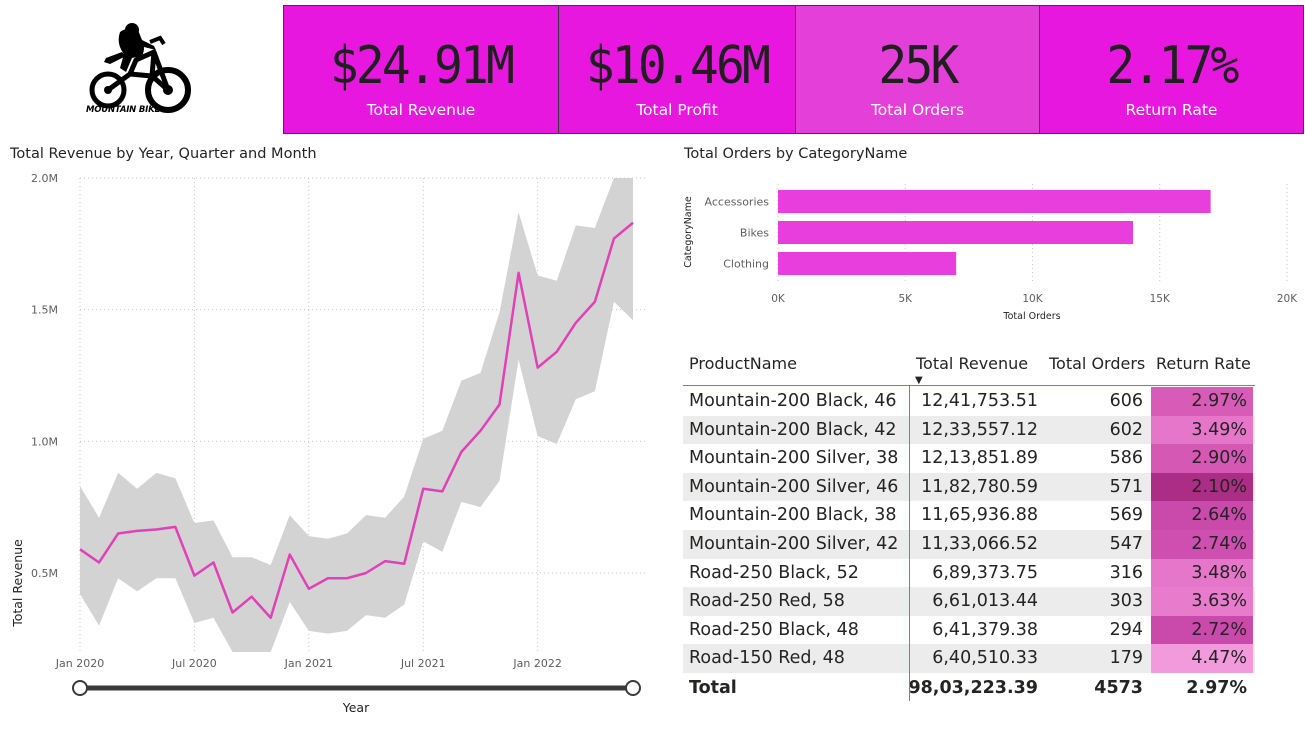  I want to click on x-axis-title: Year, so click(356, 707).